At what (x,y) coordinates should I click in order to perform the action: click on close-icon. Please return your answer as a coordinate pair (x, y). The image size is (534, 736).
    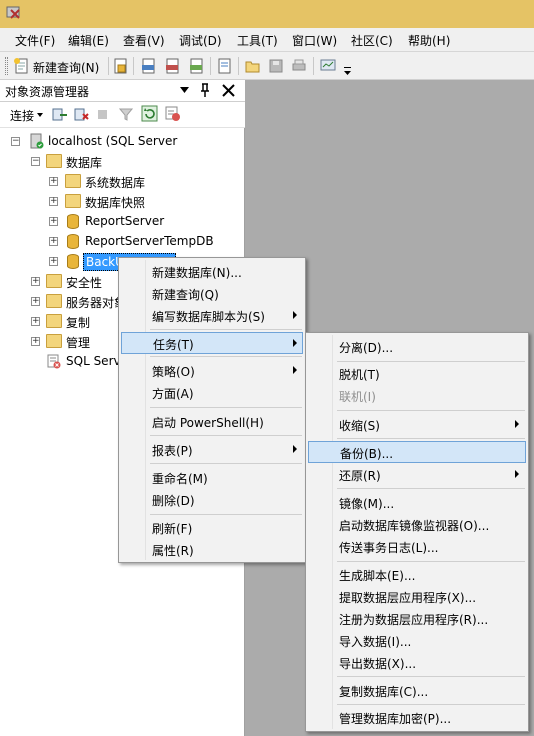
    Looking at the image, I should click on (228, 90).